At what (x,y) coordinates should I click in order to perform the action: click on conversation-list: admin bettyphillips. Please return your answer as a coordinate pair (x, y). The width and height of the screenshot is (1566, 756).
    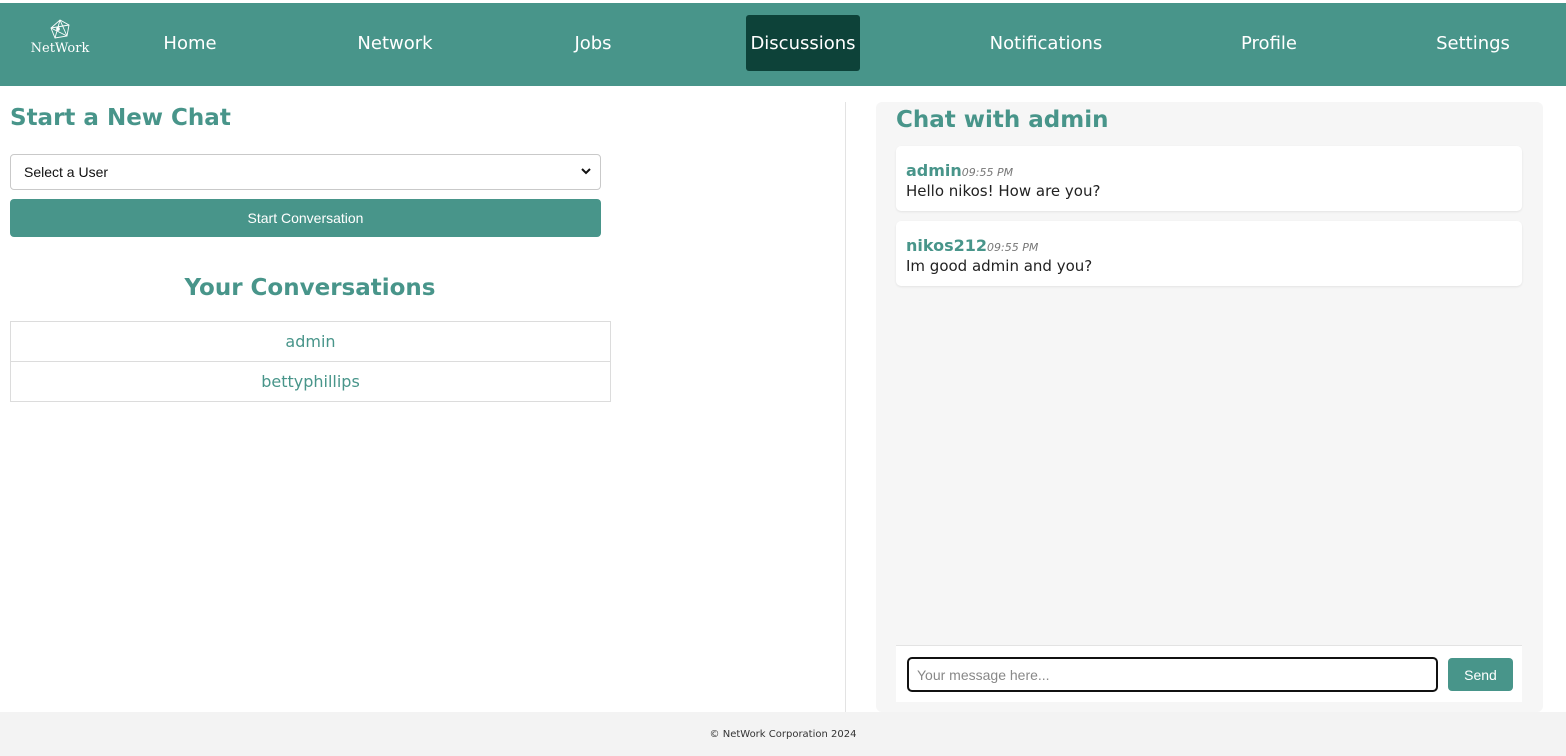
    Looking at the image, I should click on (310, 361).